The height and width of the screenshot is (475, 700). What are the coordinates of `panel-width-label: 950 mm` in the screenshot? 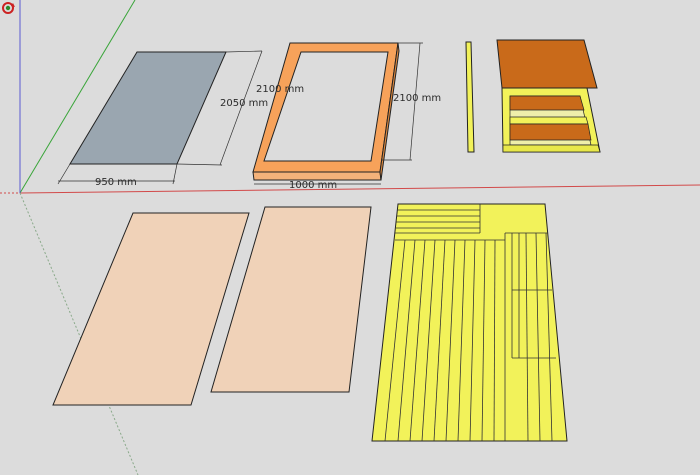 It's located at (116, 182).